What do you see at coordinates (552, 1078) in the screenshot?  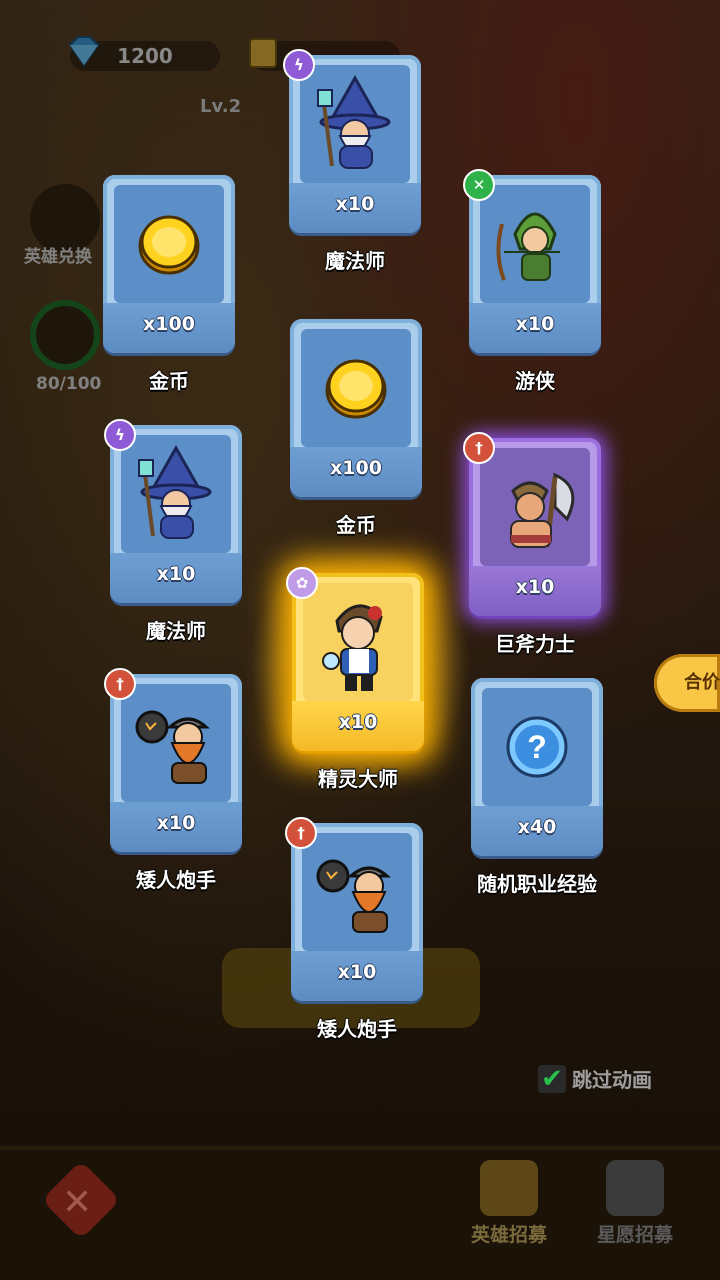 I see `checkbox-checked-icon: ✔` at bounding box center [552, 1078].